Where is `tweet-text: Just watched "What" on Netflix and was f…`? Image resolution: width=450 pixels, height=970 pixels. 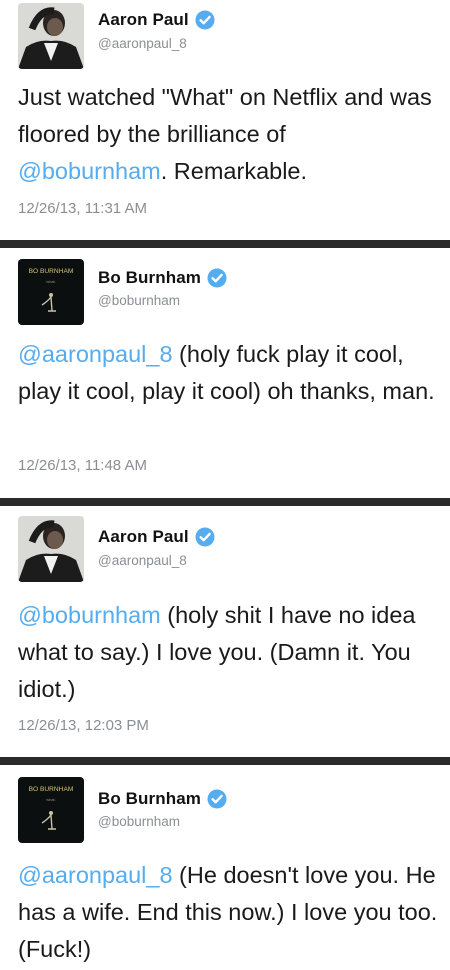 tweet-text: Just watched "What" on Netflix and was f… is located at coordinates (228, 134).